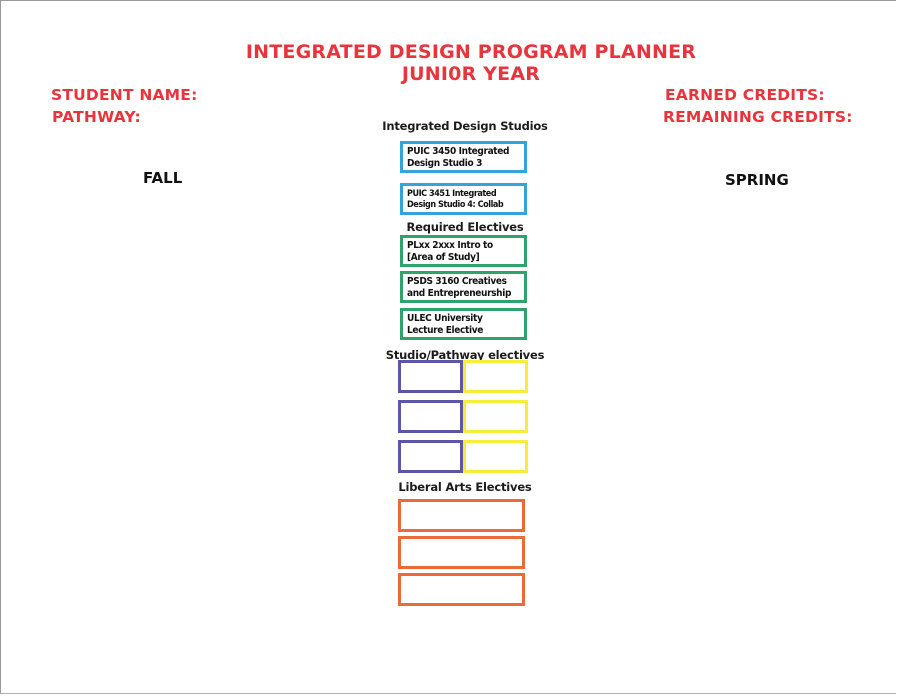 The height and width of the screenshot is (696, 898). Describe the element at coordinates (471, 74) in the screenshot. I see `page-subtitle: JUNI0R YEAR` at that location.